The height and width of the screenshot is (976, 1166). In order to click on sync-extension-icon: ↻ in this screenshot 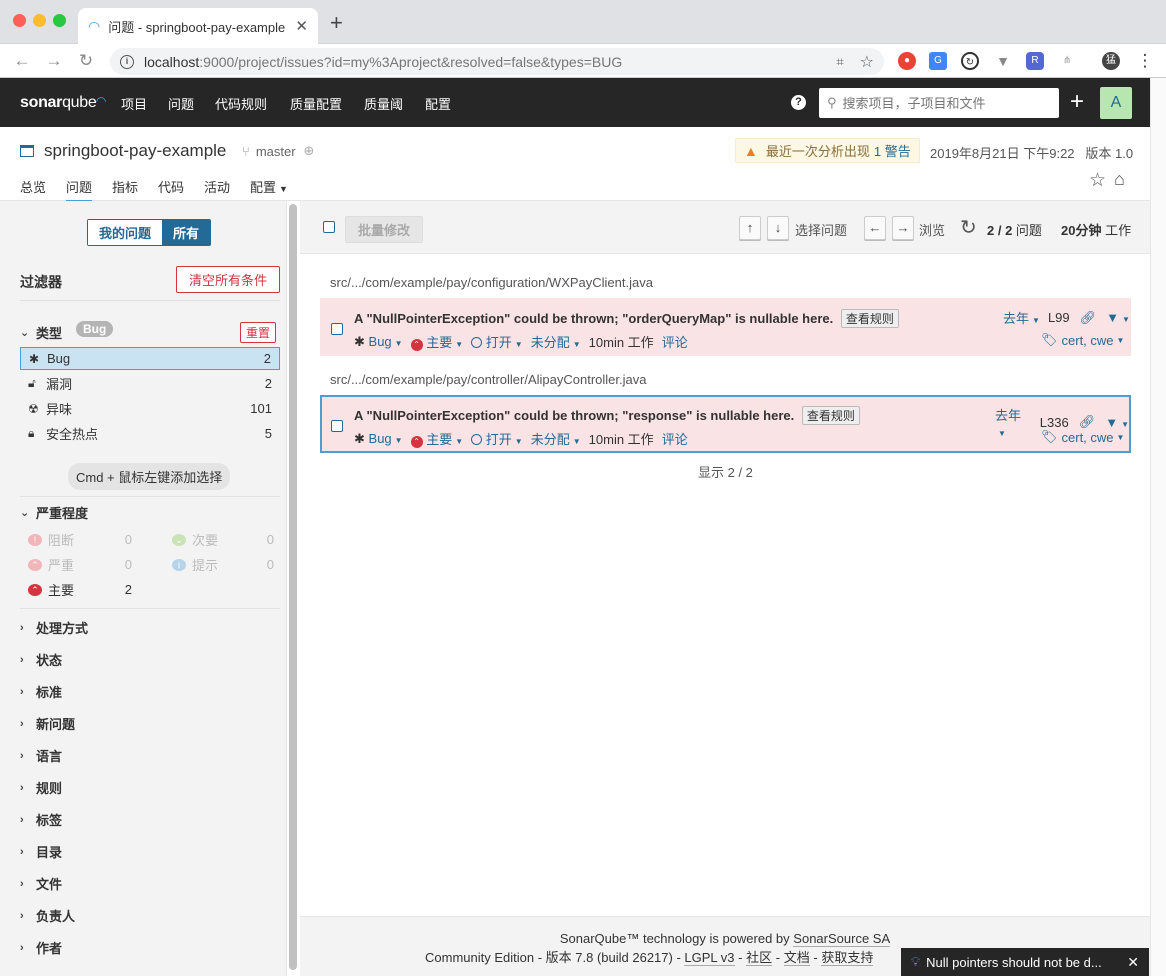, I will do `click(970, 61)`.